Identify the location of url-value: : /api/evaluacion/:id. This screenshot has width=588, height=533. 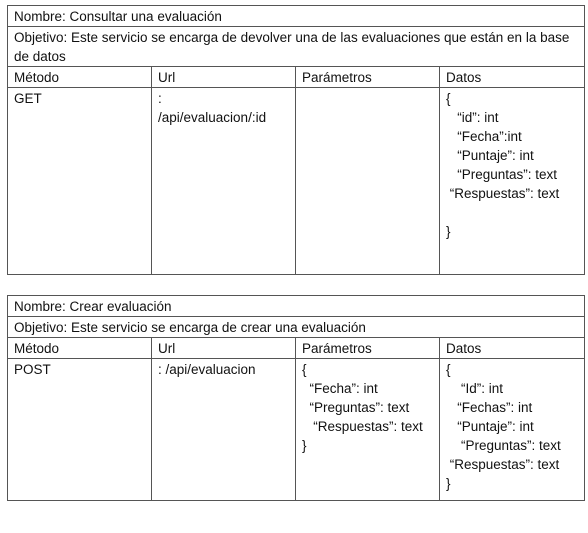
(223, 181).